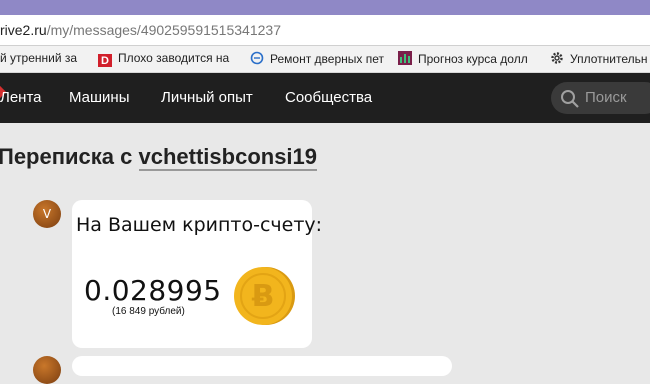 This screenshot has height=384, width=650. Describe the element at coordinates (105, 60) in the screenshot. I see `d-favicon-icon: D` at that location.